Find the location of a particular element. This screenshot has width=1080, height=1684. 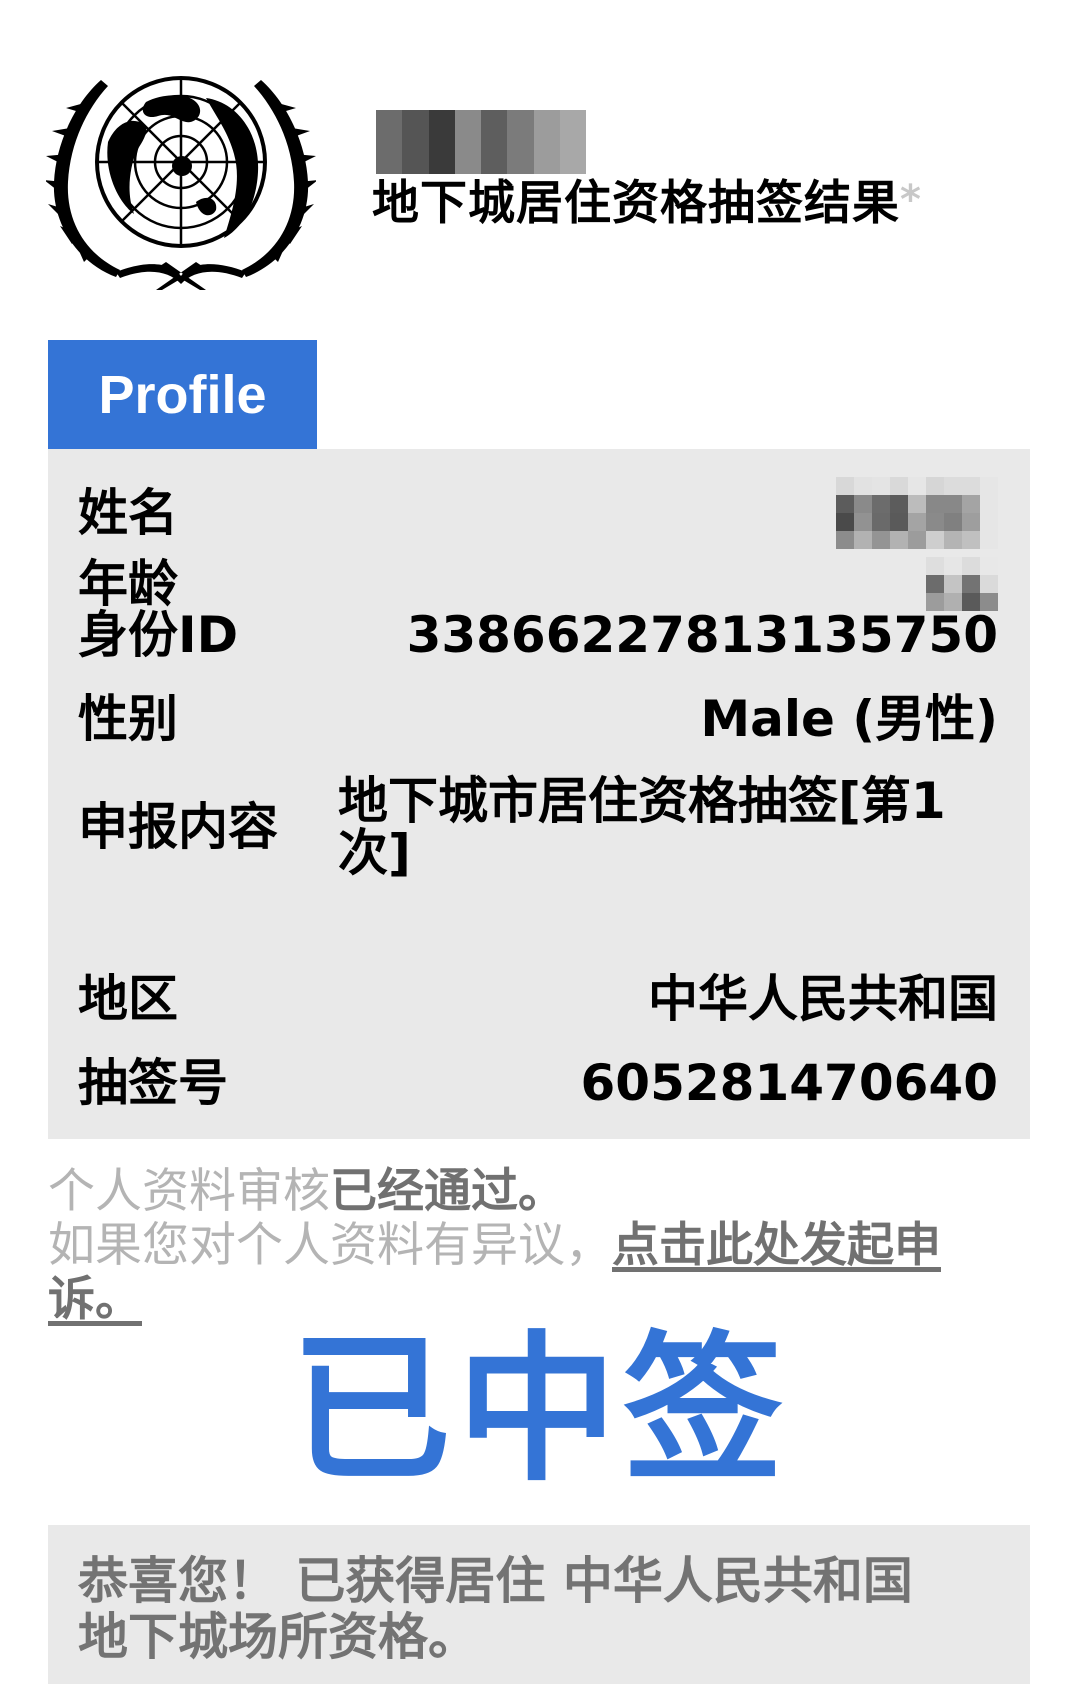

notice-text: 如果您对个人资料有异议， is located at coordinates (330, 1245).